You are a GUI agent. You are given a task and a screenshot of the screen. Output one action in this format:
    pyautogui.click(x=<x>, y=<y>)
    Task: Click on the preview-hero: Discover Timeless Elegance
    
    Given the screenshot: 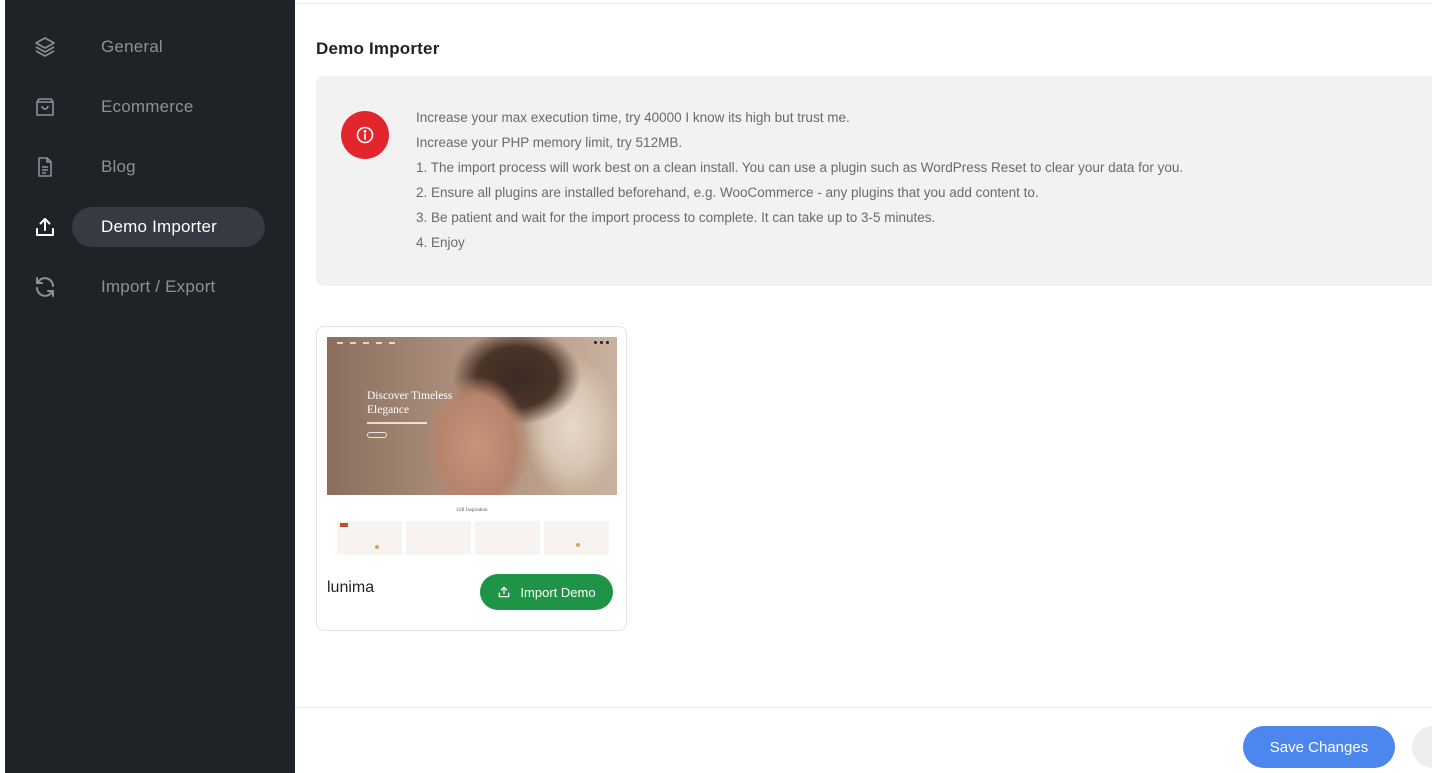 What is the action you would take?
    pyautogui.click(x=472, y=416)
    